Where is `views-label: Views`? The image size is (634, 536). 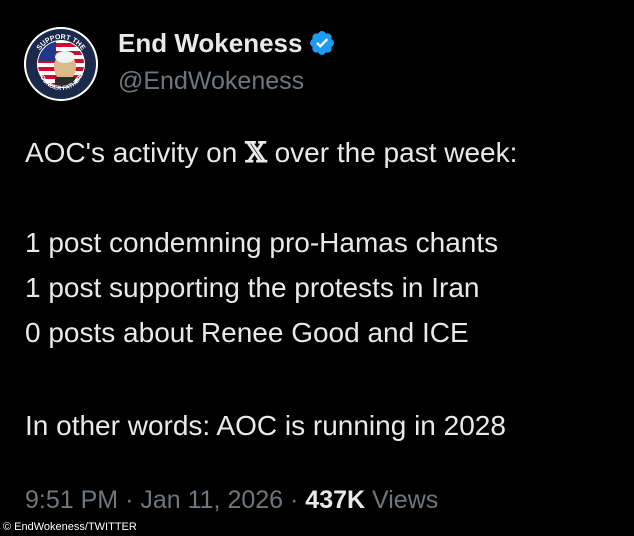
views-label: Views is located at coordinates (405, 500).